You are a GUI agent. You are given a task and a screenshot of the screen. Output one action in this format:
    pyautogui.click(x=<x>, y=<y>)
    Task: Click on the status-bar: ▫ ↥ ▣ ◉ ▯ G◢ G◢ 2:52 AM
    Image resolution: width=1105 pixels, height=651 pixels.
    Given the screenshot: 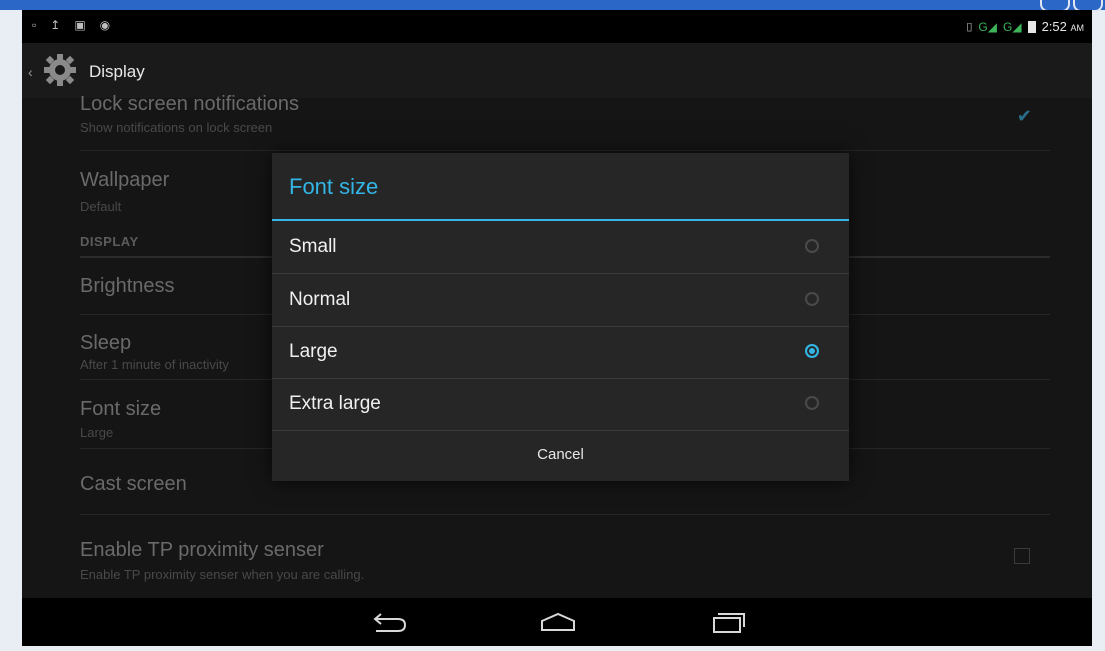 What is the action you would take?
    pyautogui.click(x=557, y=26)
    